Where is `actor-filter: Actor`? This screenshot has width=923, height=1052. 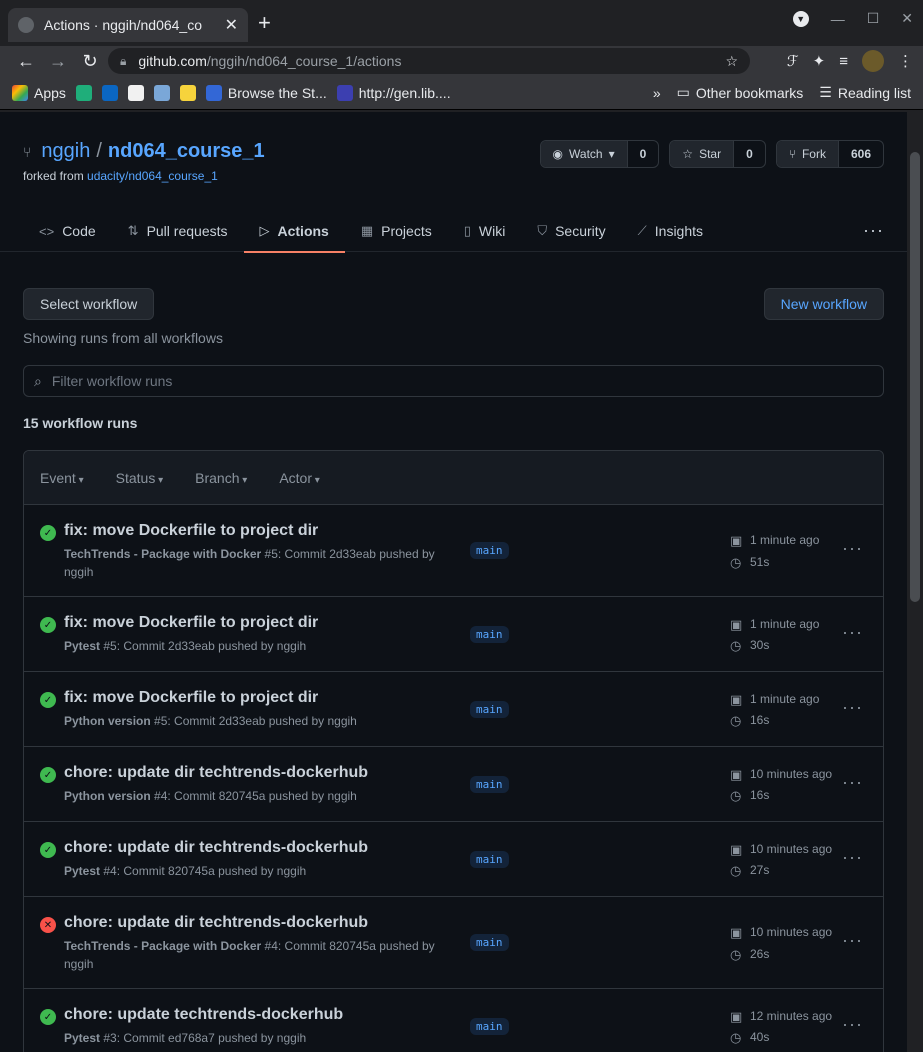
actor-filter: Actor is located at coordinates (299, 478).